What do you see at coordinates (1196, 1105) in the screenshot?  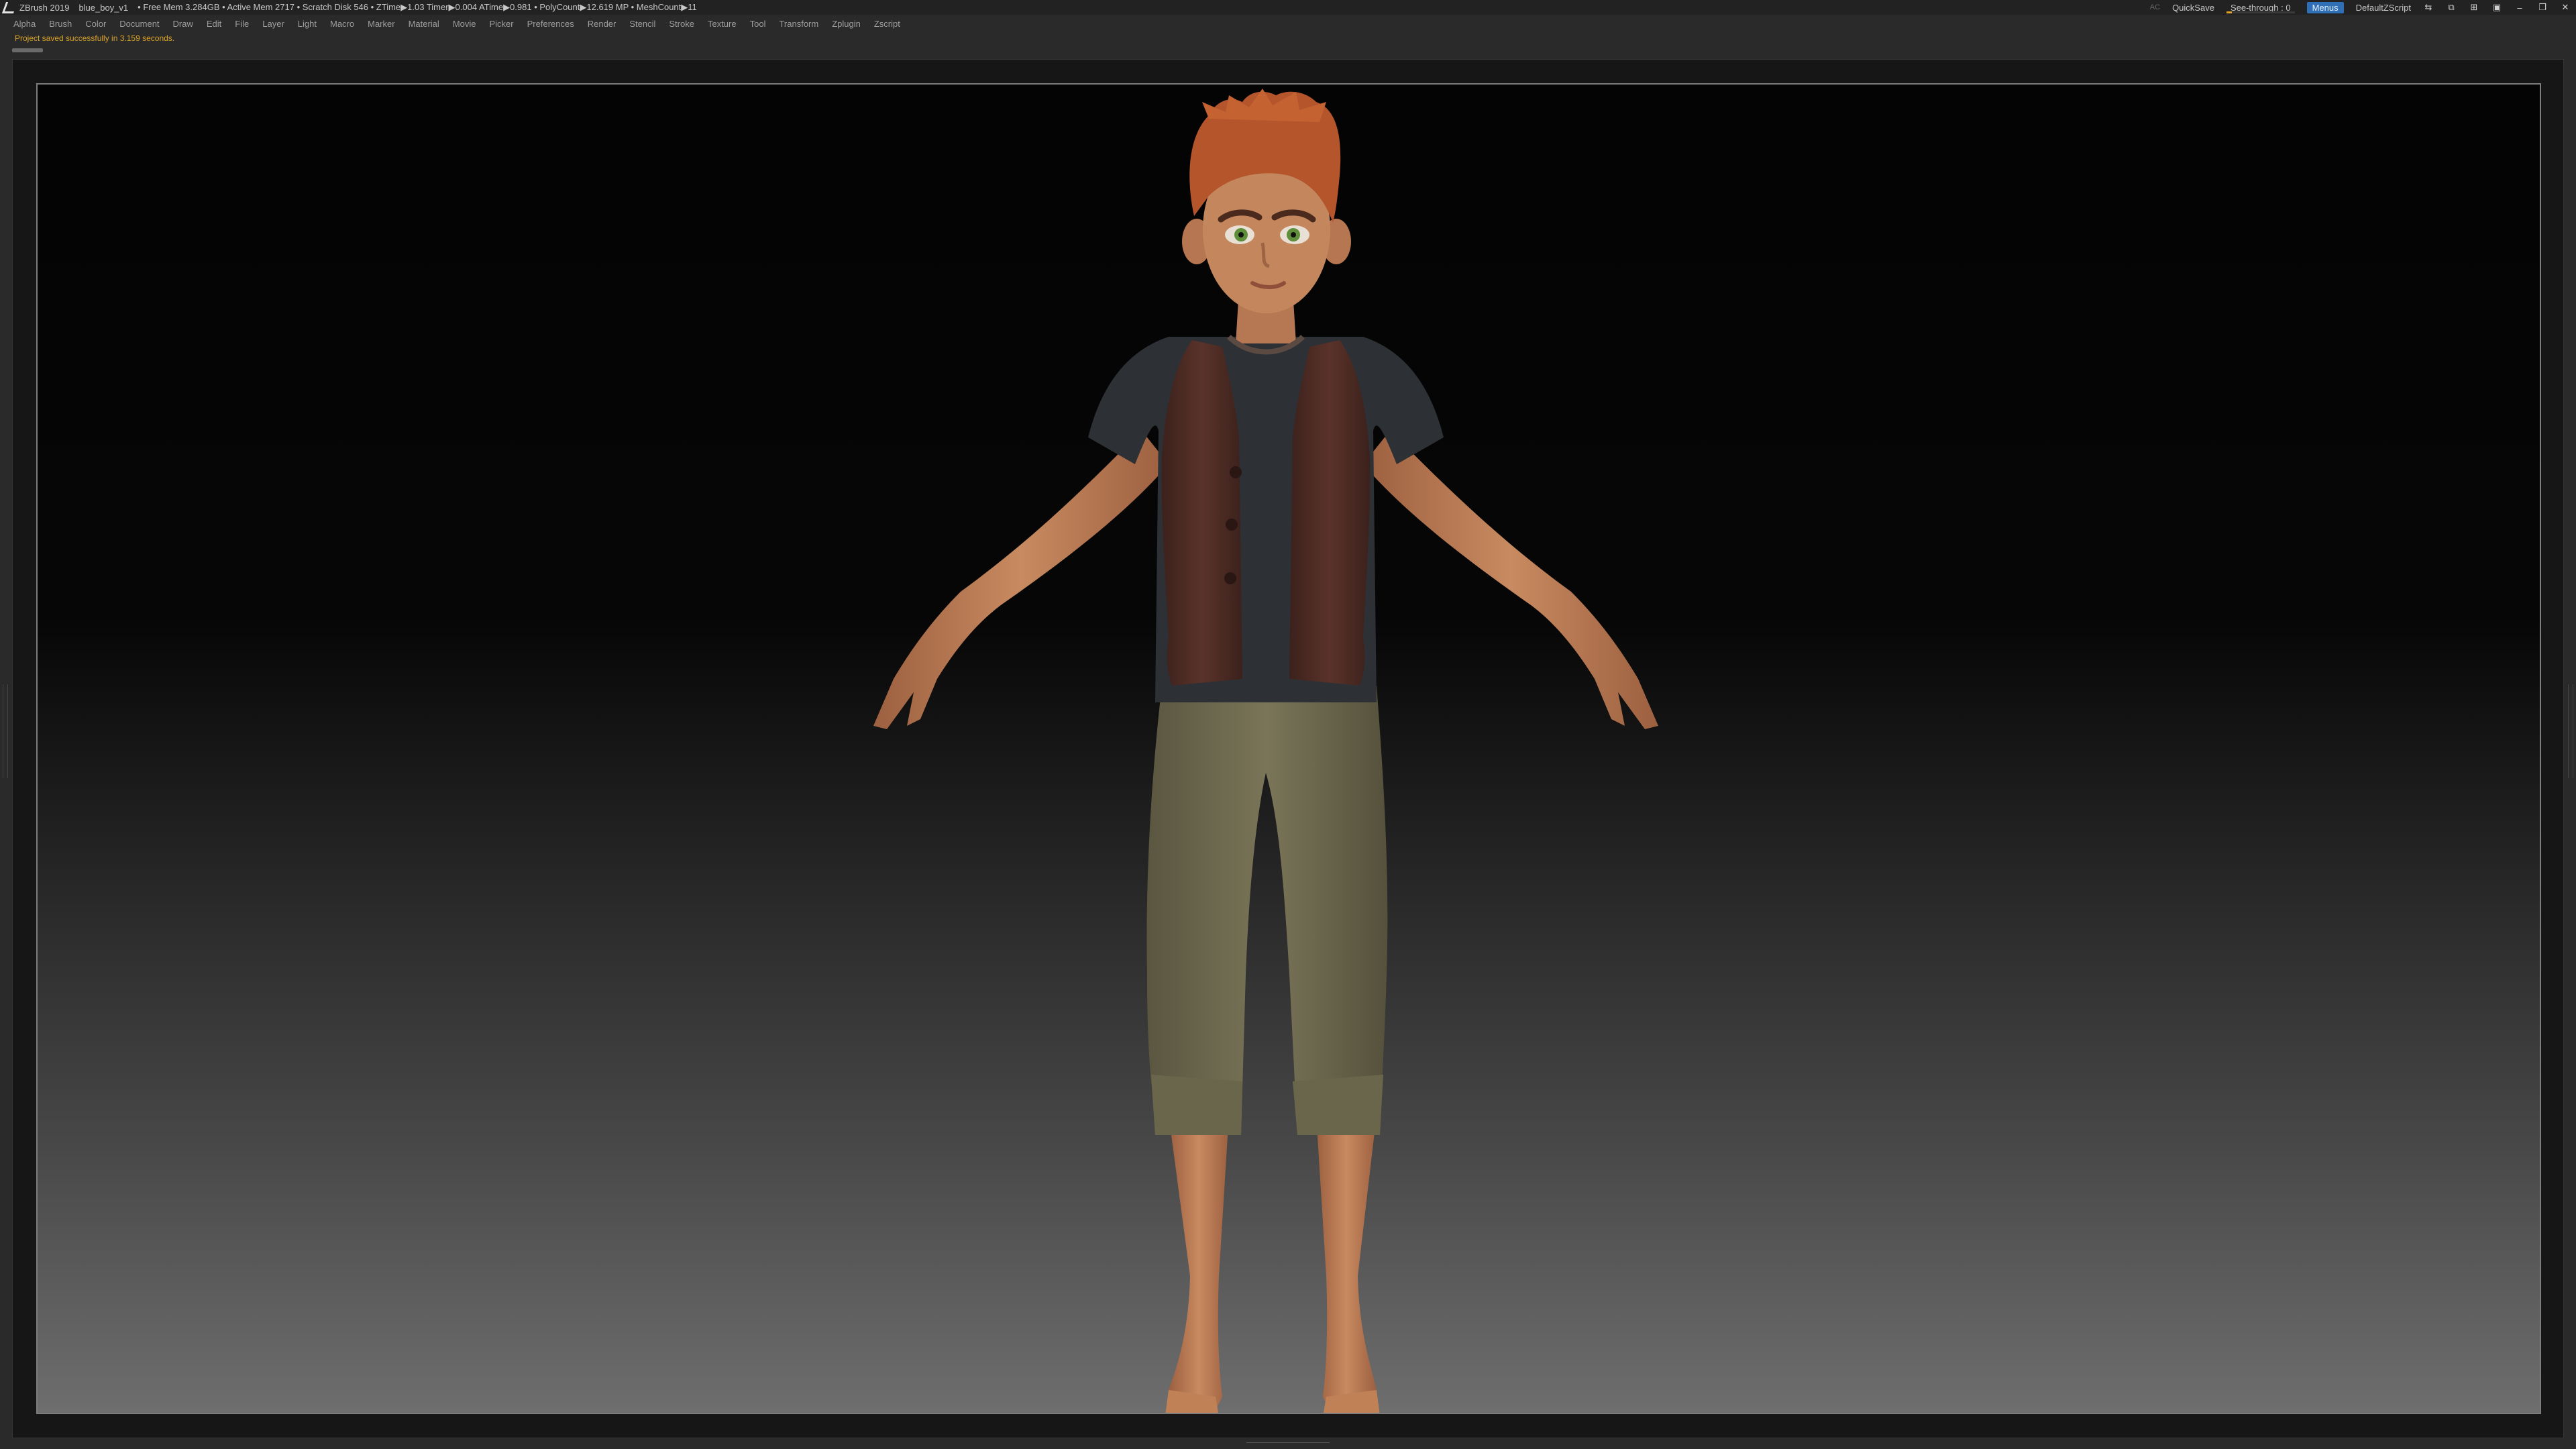 I see `left-cuff` at bounding box center [1196, 1105].